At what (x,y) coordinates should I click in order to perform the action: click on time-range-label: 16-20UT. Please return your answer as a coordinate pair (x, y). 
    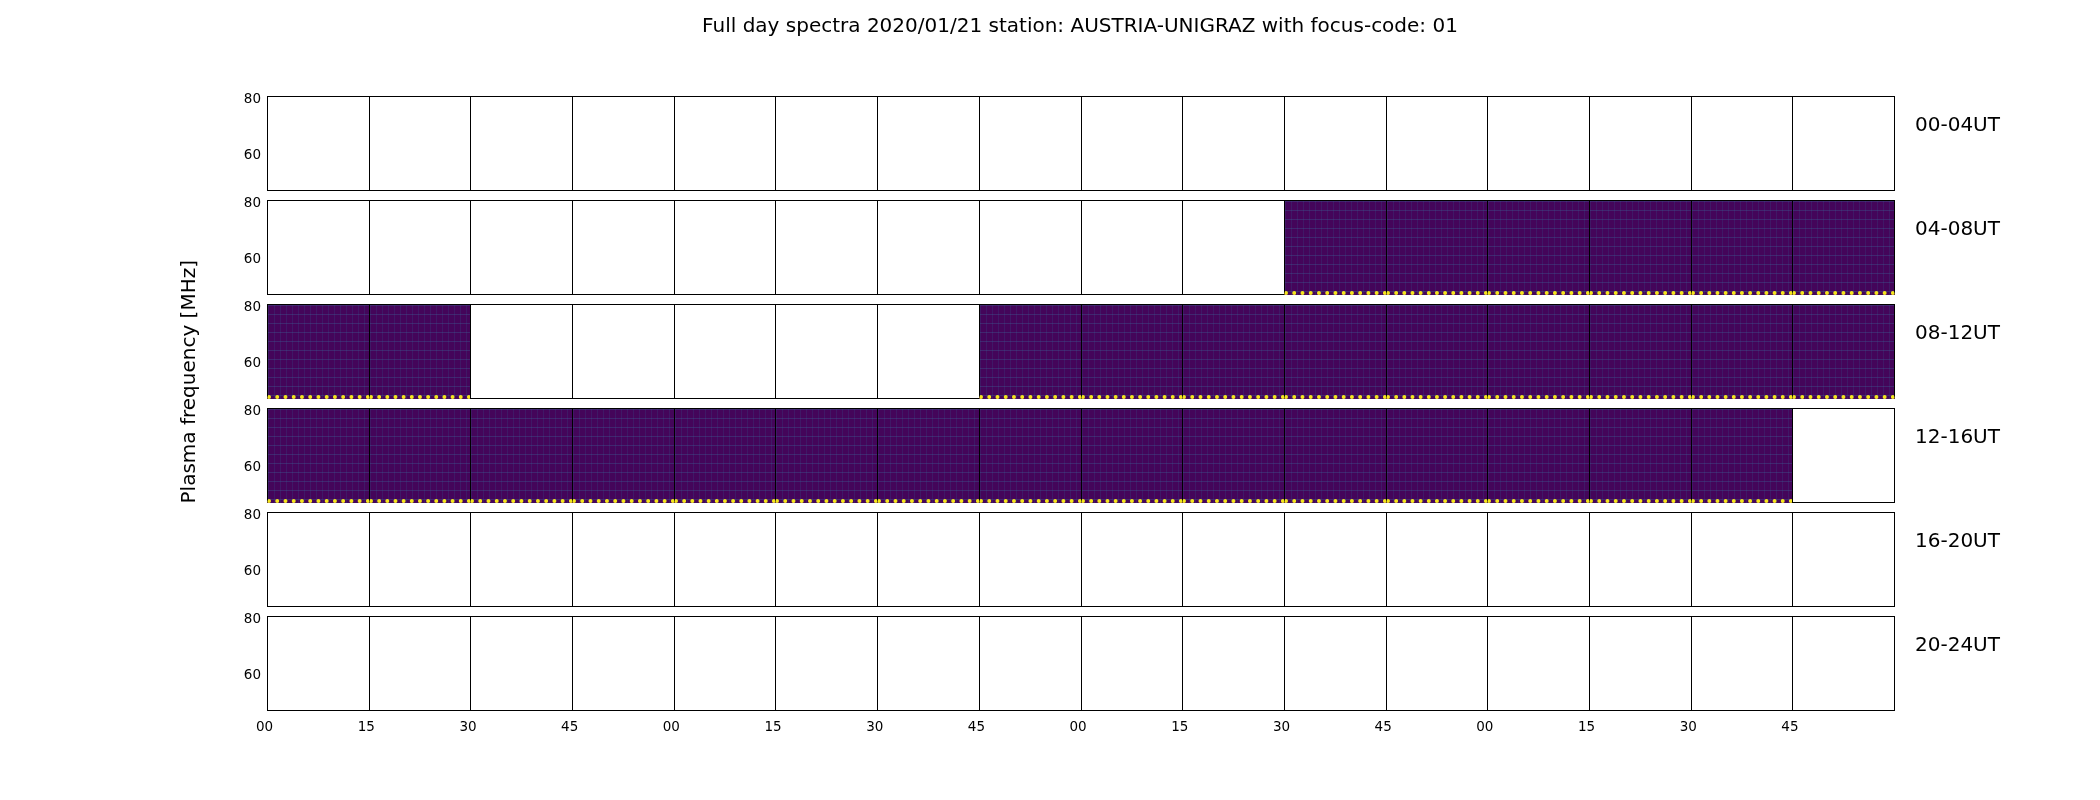
    Looking at the image, I should click on (1957, 540).